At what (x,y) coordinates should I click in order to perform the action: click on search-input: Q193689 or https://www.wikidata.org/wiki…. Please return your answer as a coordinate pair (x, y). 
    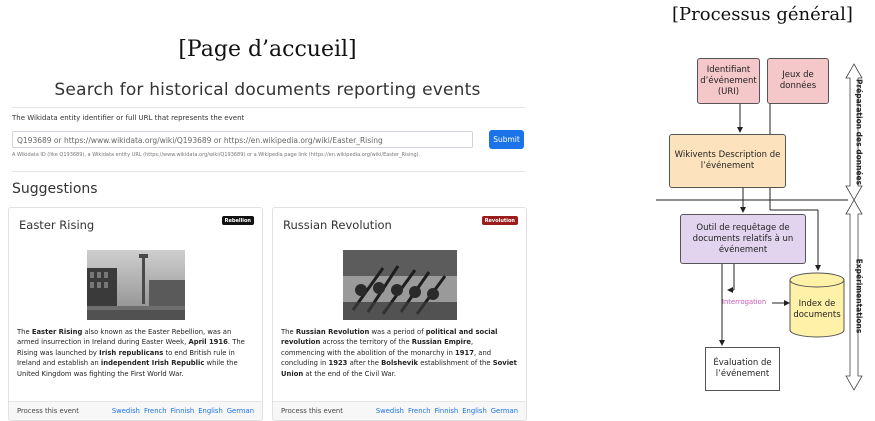
    Looking at the image, I should click on (242, 139).